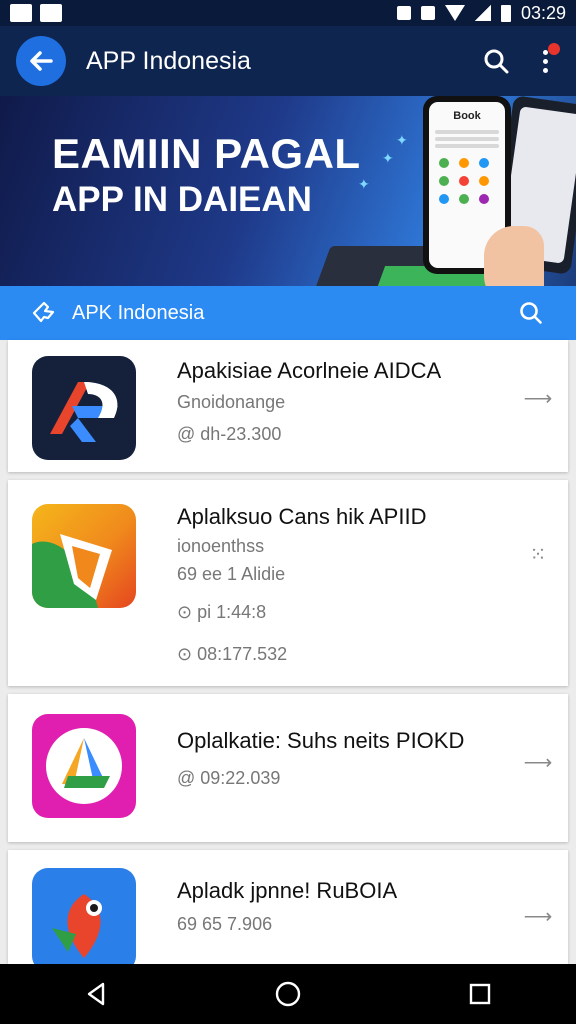  What do you see at coordinates (206, 153) in the screenshot?
I see `banner-headline: EAMIIN PAGAL` at bounding box center [206, 153].